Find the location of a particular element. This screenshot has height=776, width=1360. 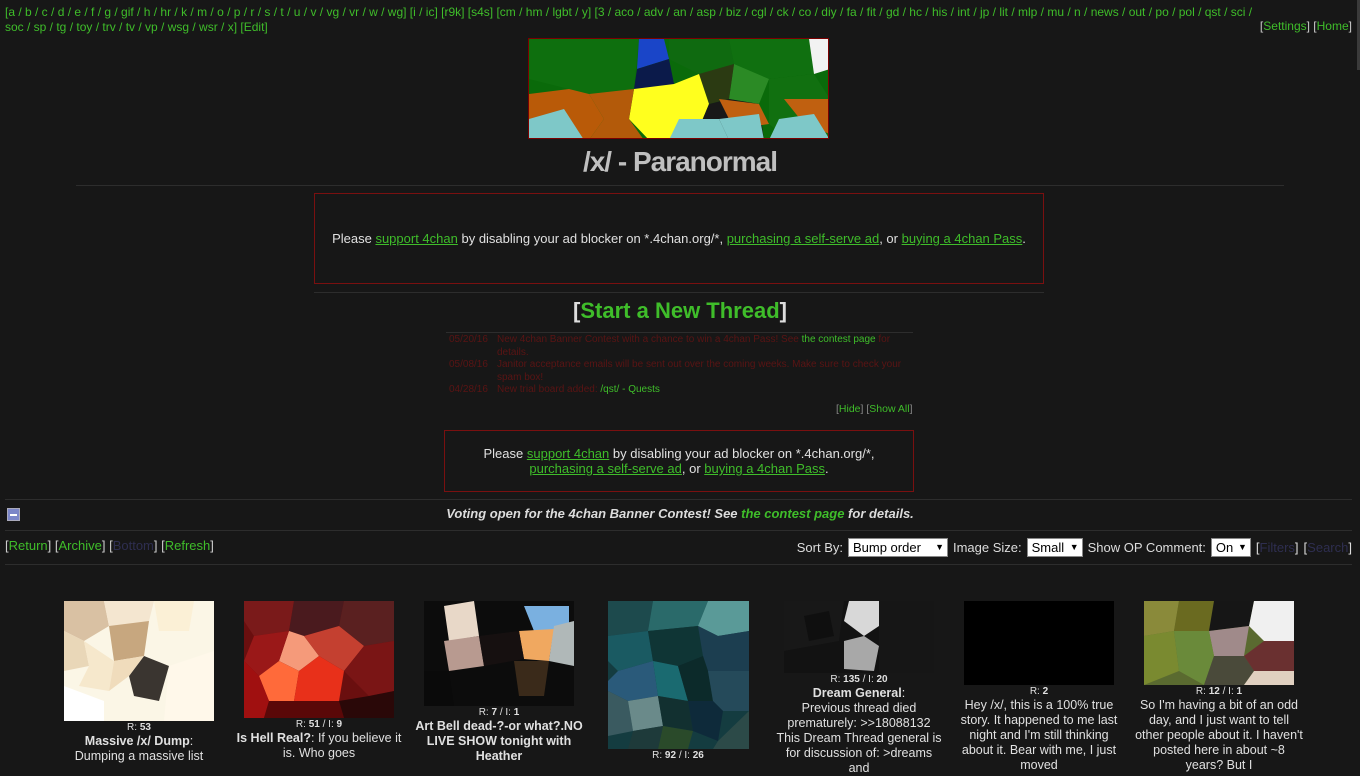

ad-text: , or is located at coordinates (693, 468).